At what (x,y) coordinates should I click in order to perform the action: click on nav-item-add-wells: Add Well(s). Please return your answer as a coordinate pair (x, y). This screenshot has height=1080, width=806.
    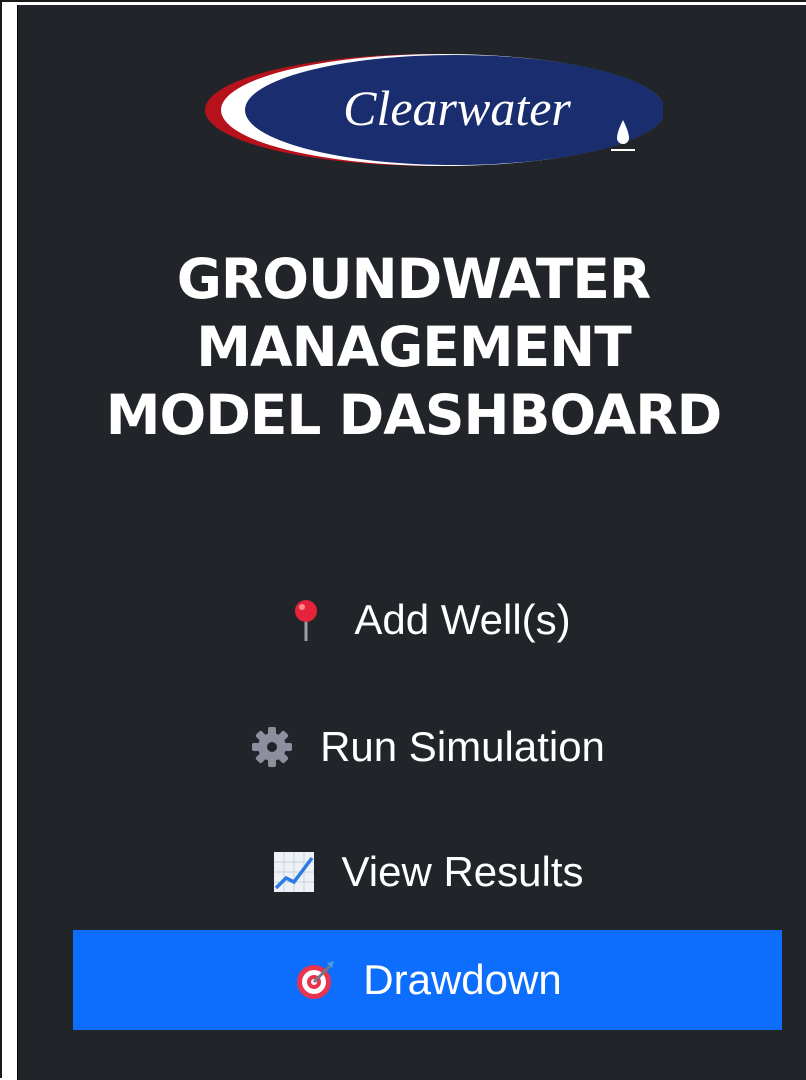
    Looking at the image, I should click on (427, 620).